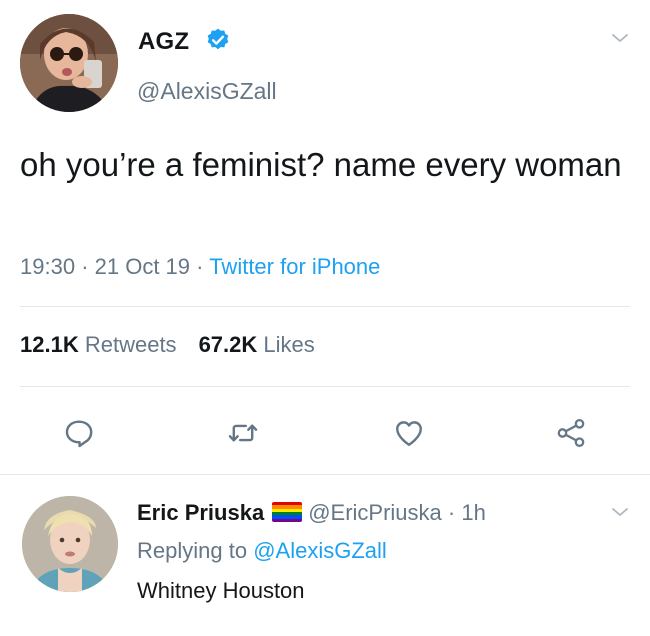 Image resolution: width=650 pixels, height=636 pixels. Describe the element at coordinates (375, 512) in the screenshot. I see `reply-author-handle: @EricPriuska` at that location.